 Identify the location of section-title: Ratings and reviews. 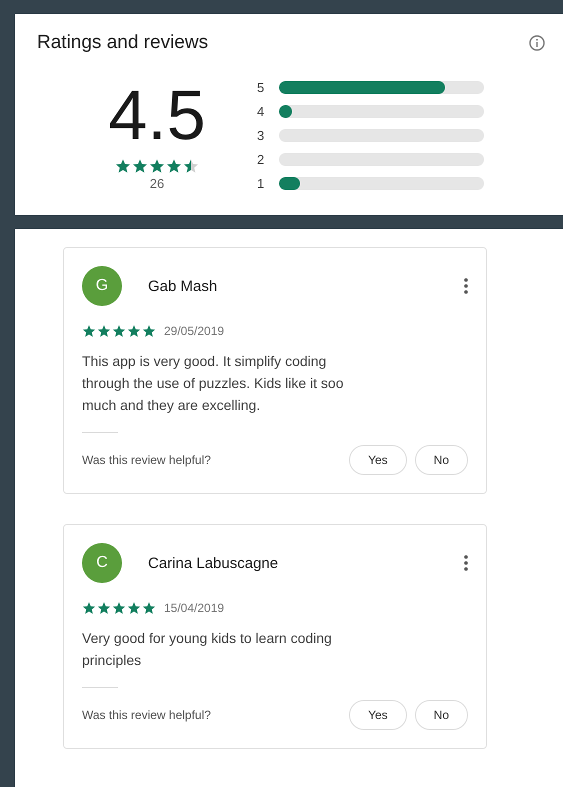
(122, 43).